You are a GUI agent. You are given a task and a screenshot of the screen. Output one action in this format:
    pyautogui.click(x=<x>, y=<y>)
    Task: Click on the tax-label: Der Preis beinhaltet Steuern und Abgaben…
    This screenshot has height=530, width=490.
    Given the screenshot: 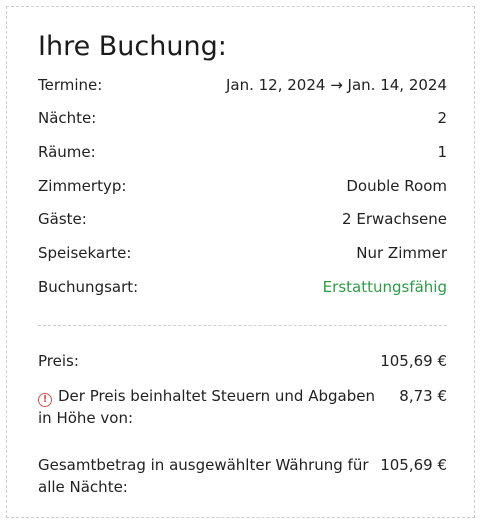 What is the action you would take?
    pyautogui.click(x=206, y=407)
    